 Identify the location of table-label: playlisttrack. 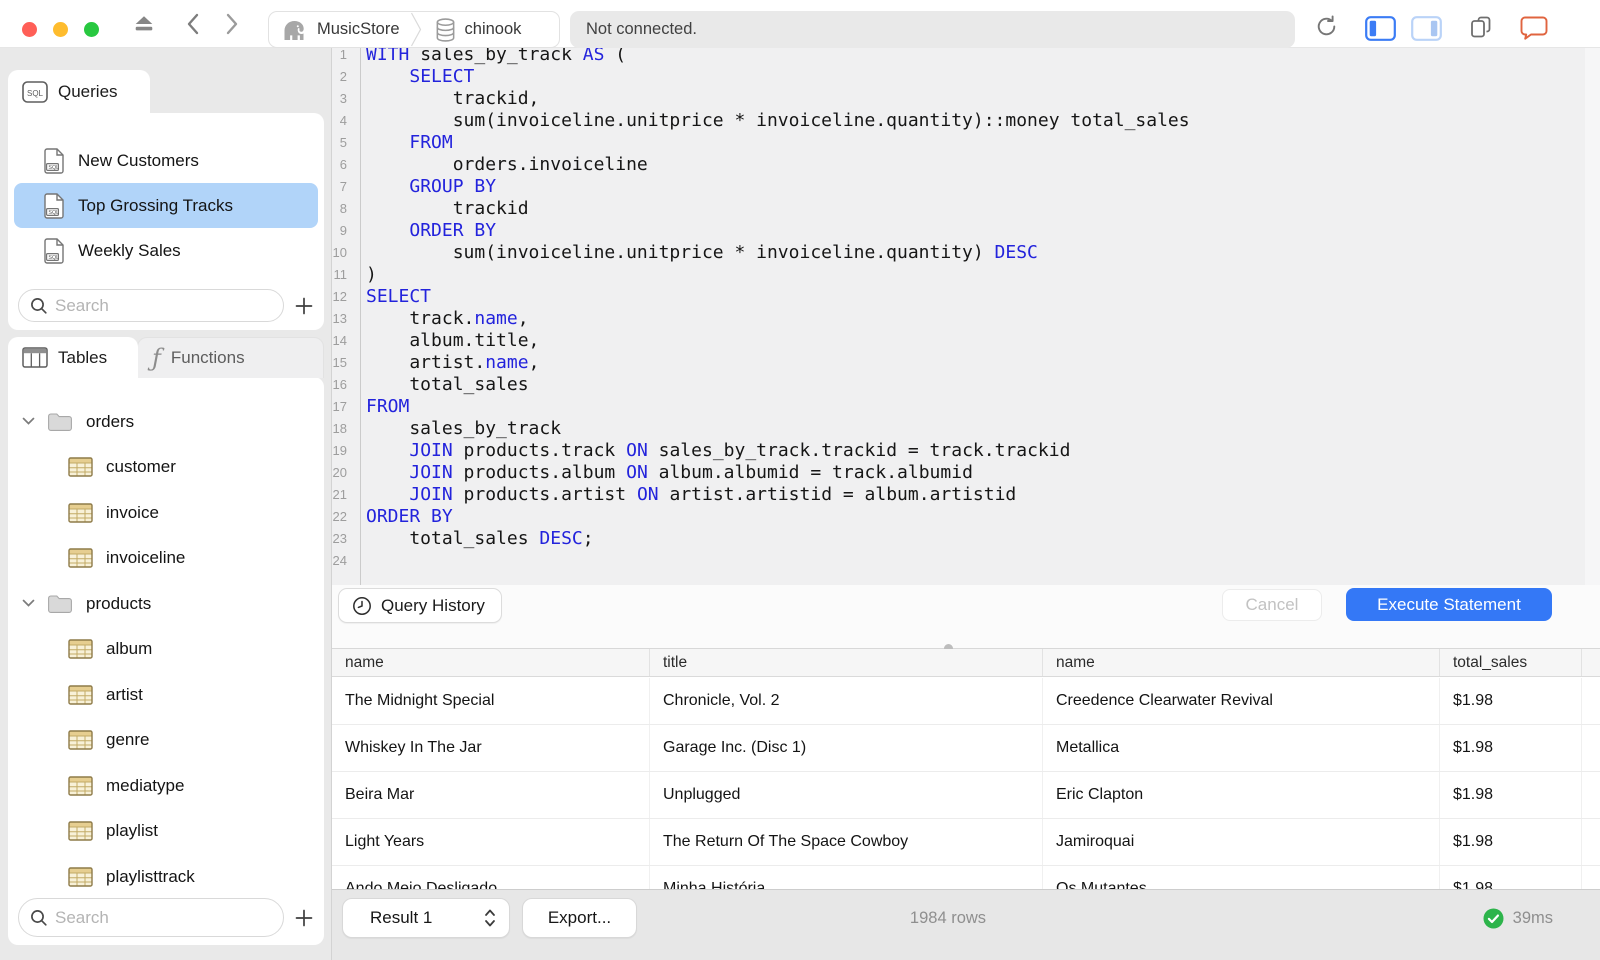
(150, 876).